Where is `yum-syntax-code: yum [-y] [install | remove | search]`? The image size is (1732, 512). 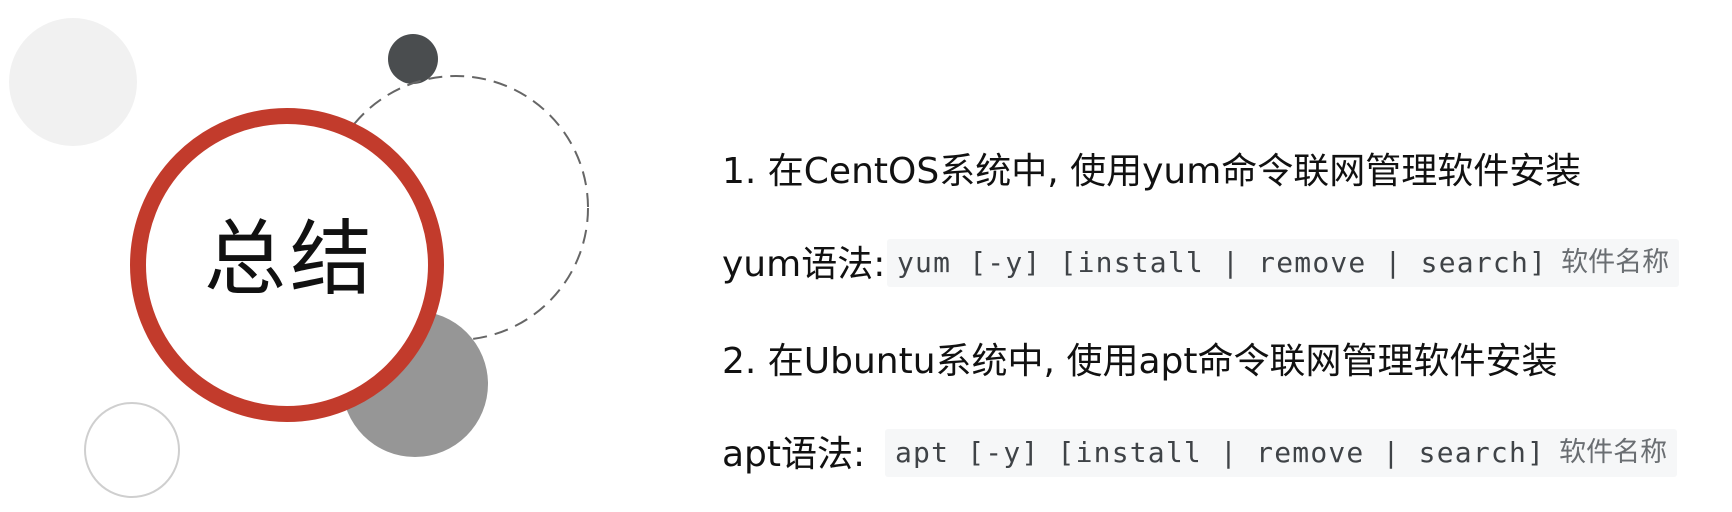
yum-syntax-code: yum [-y] [install | remove | search] is located at coordinates (1222, 262).